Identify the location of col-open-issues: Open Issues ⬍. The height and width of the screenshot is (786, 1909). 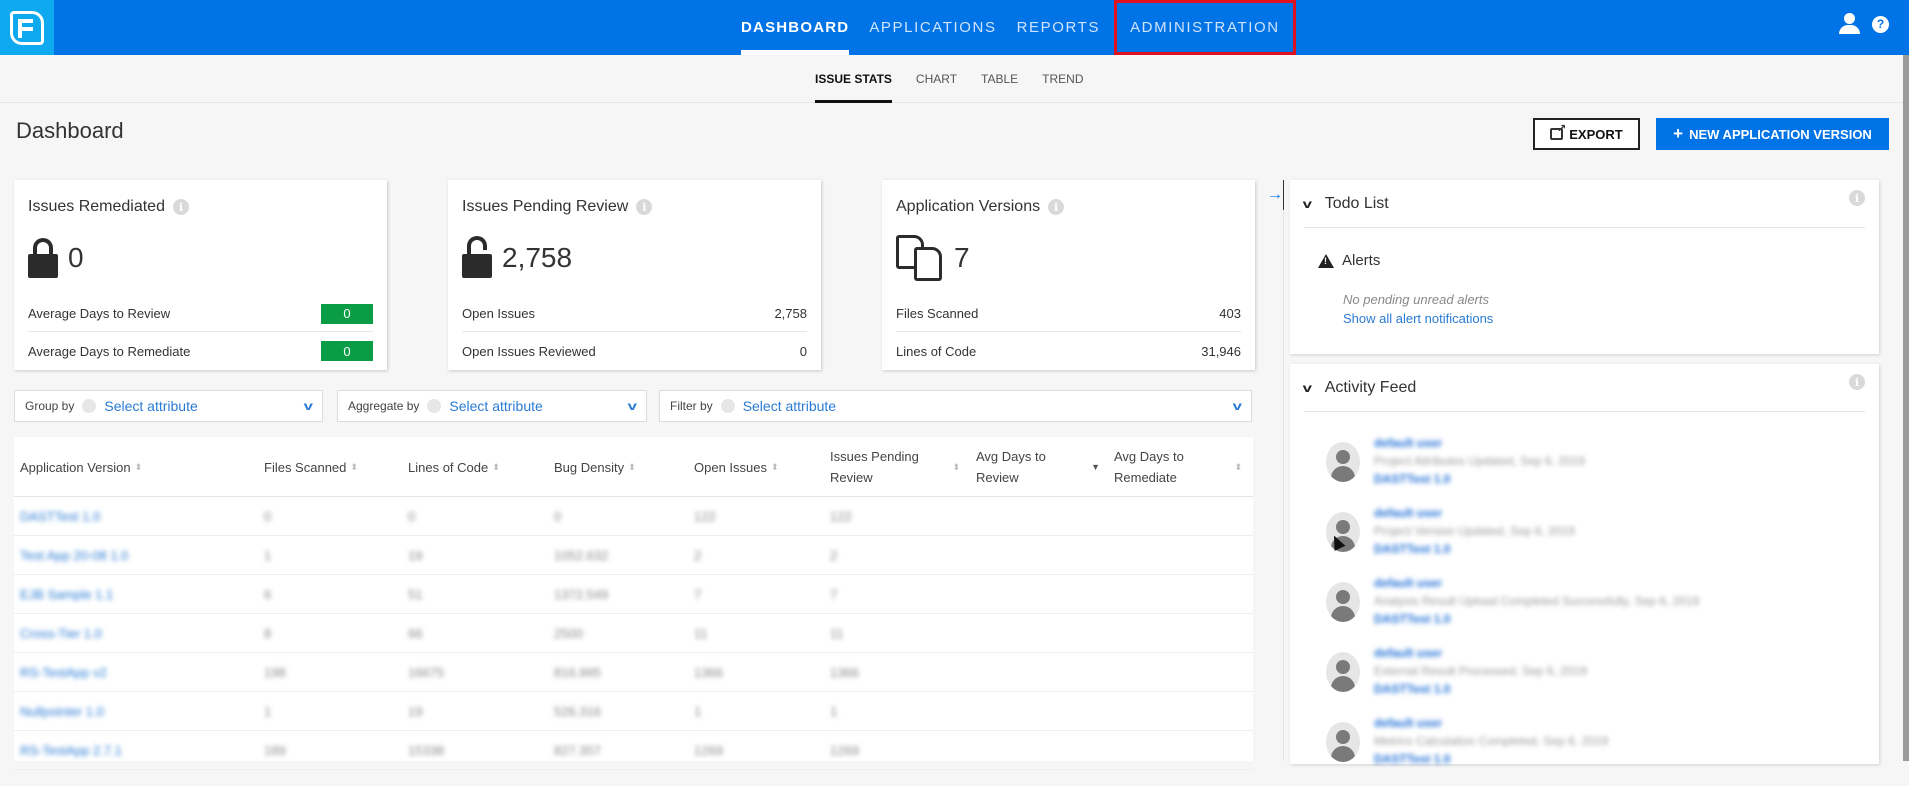
(736, 467).